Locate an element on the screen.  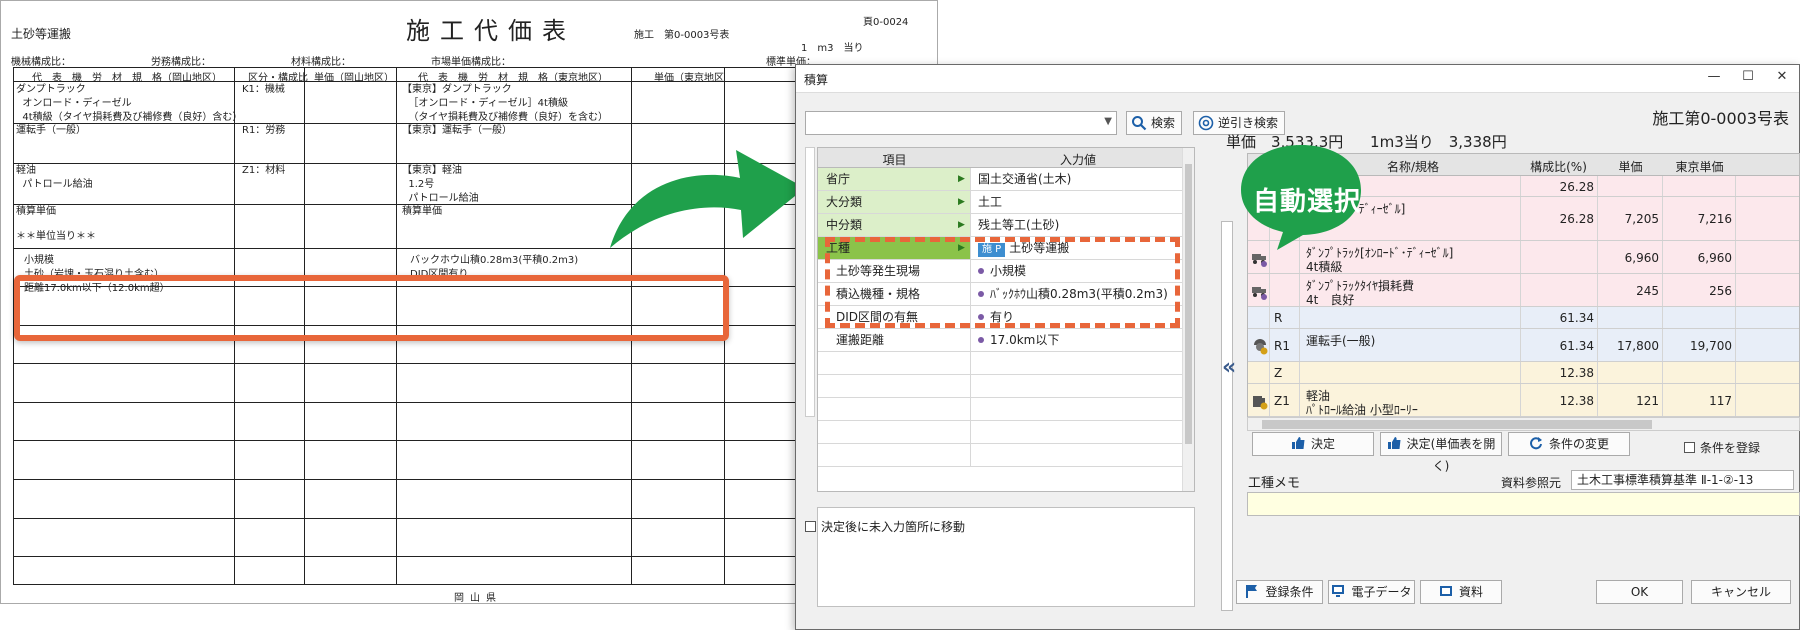
grid-row-value: 土工 is located at coordinates (1077, 202).